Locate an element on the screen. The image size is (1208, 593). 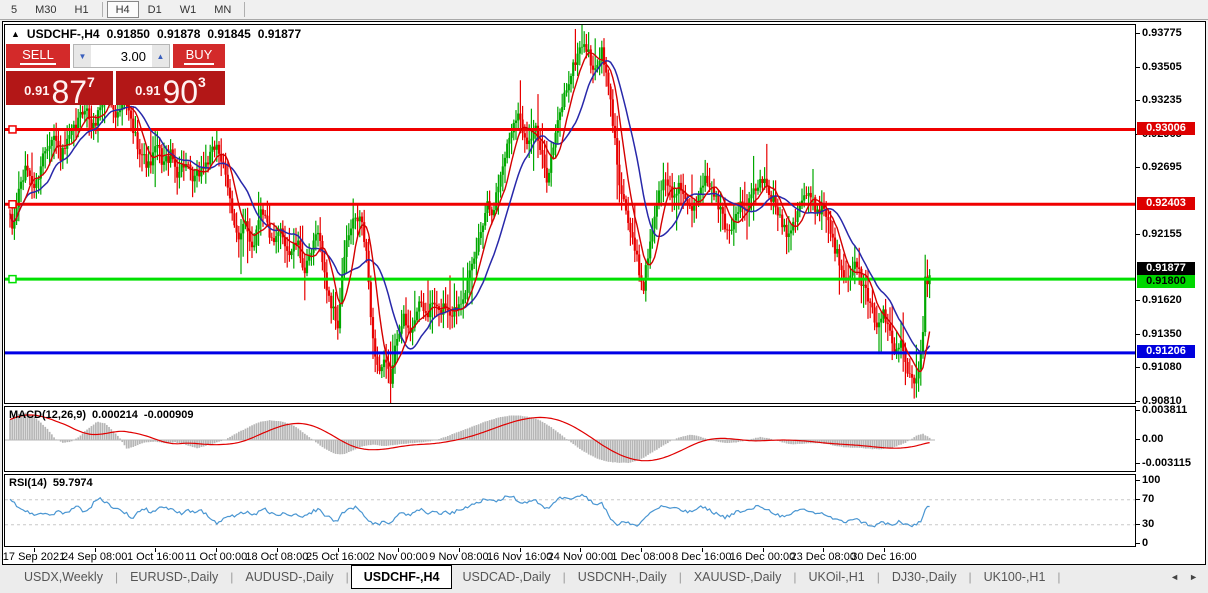
symbol-tab-ukoil-h1: UKOil-,H1 is located at coordinates (836, 576).